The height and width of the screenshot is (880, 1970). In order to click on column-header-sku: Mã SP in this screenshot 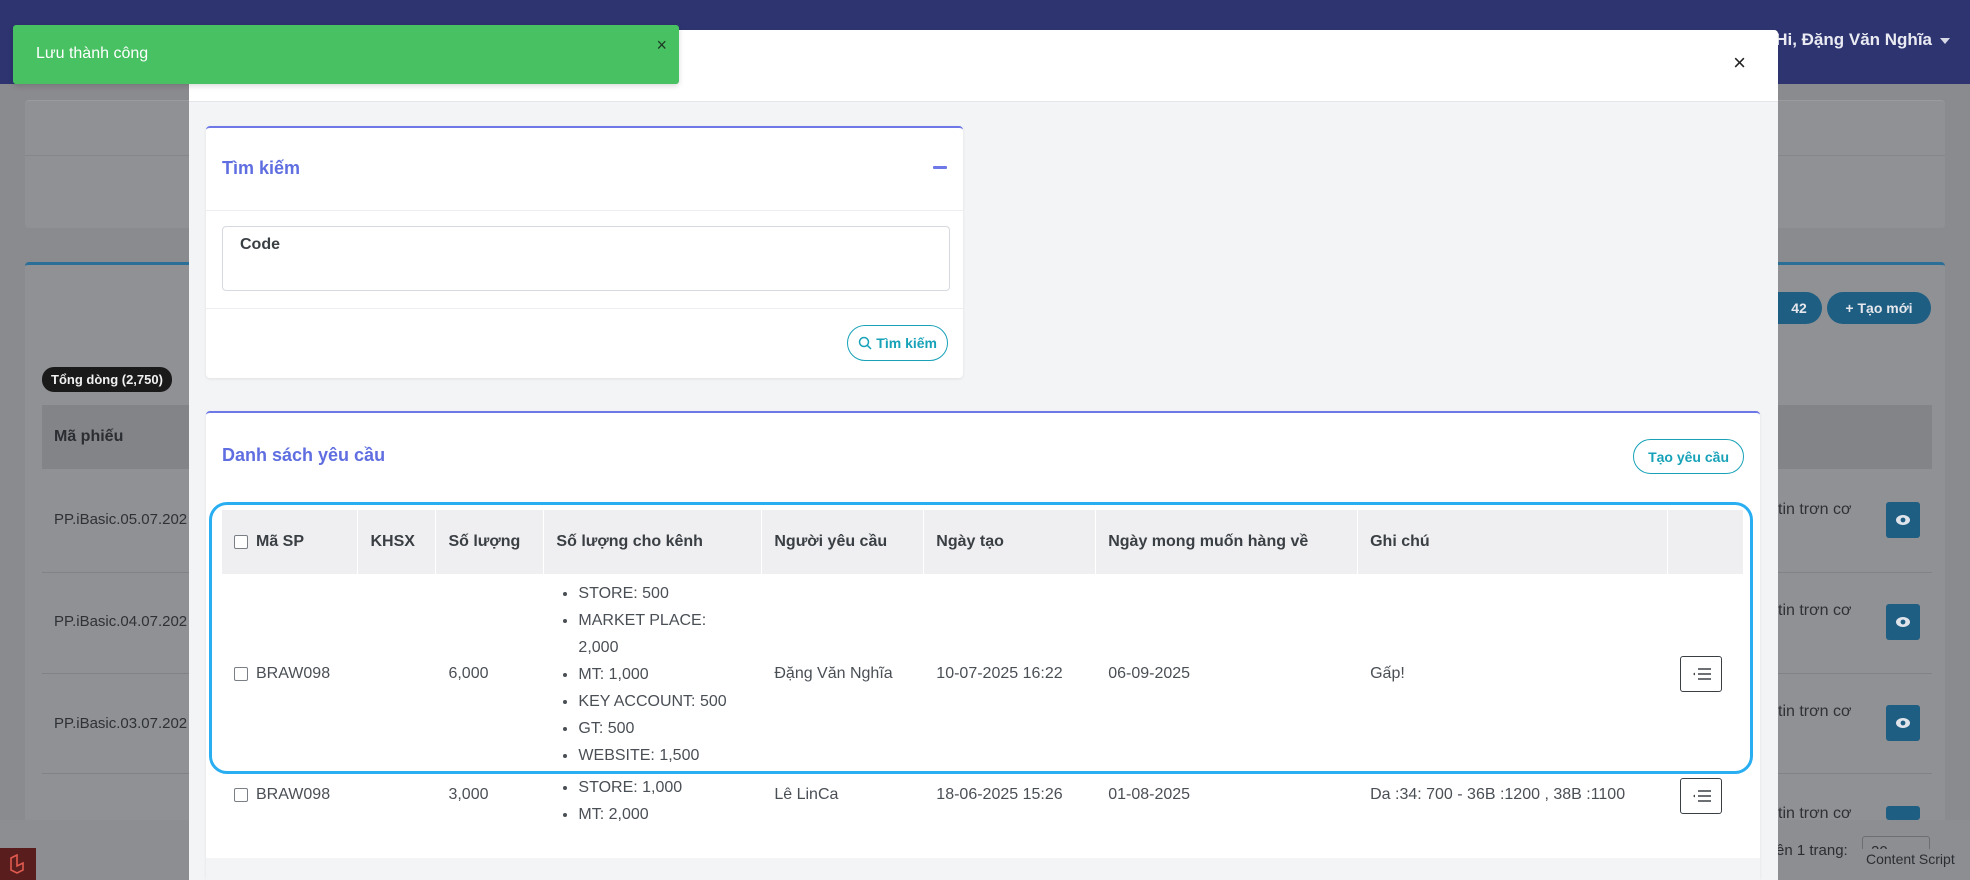, I will do `click(290, 542)`.